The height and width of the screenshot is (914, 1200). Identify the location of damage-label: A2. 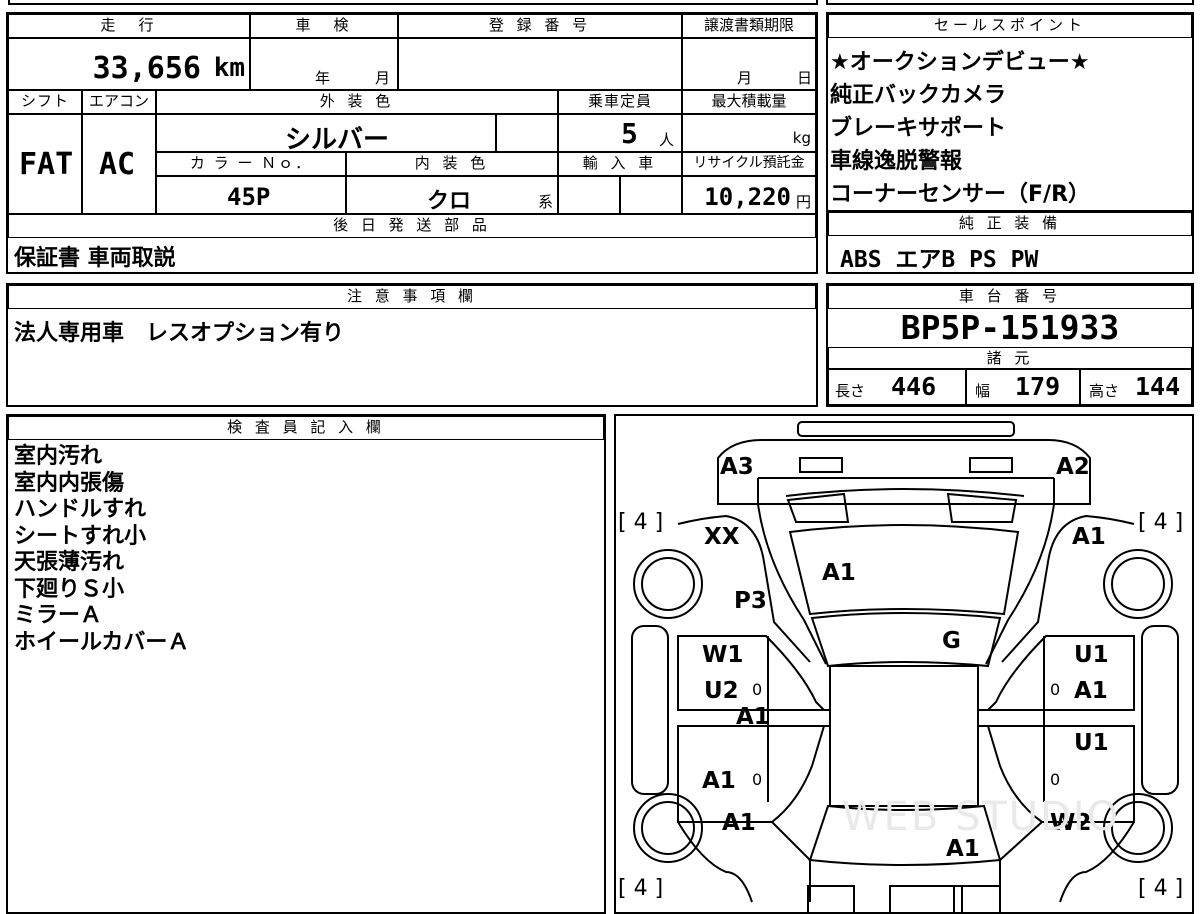
(1073, 467).